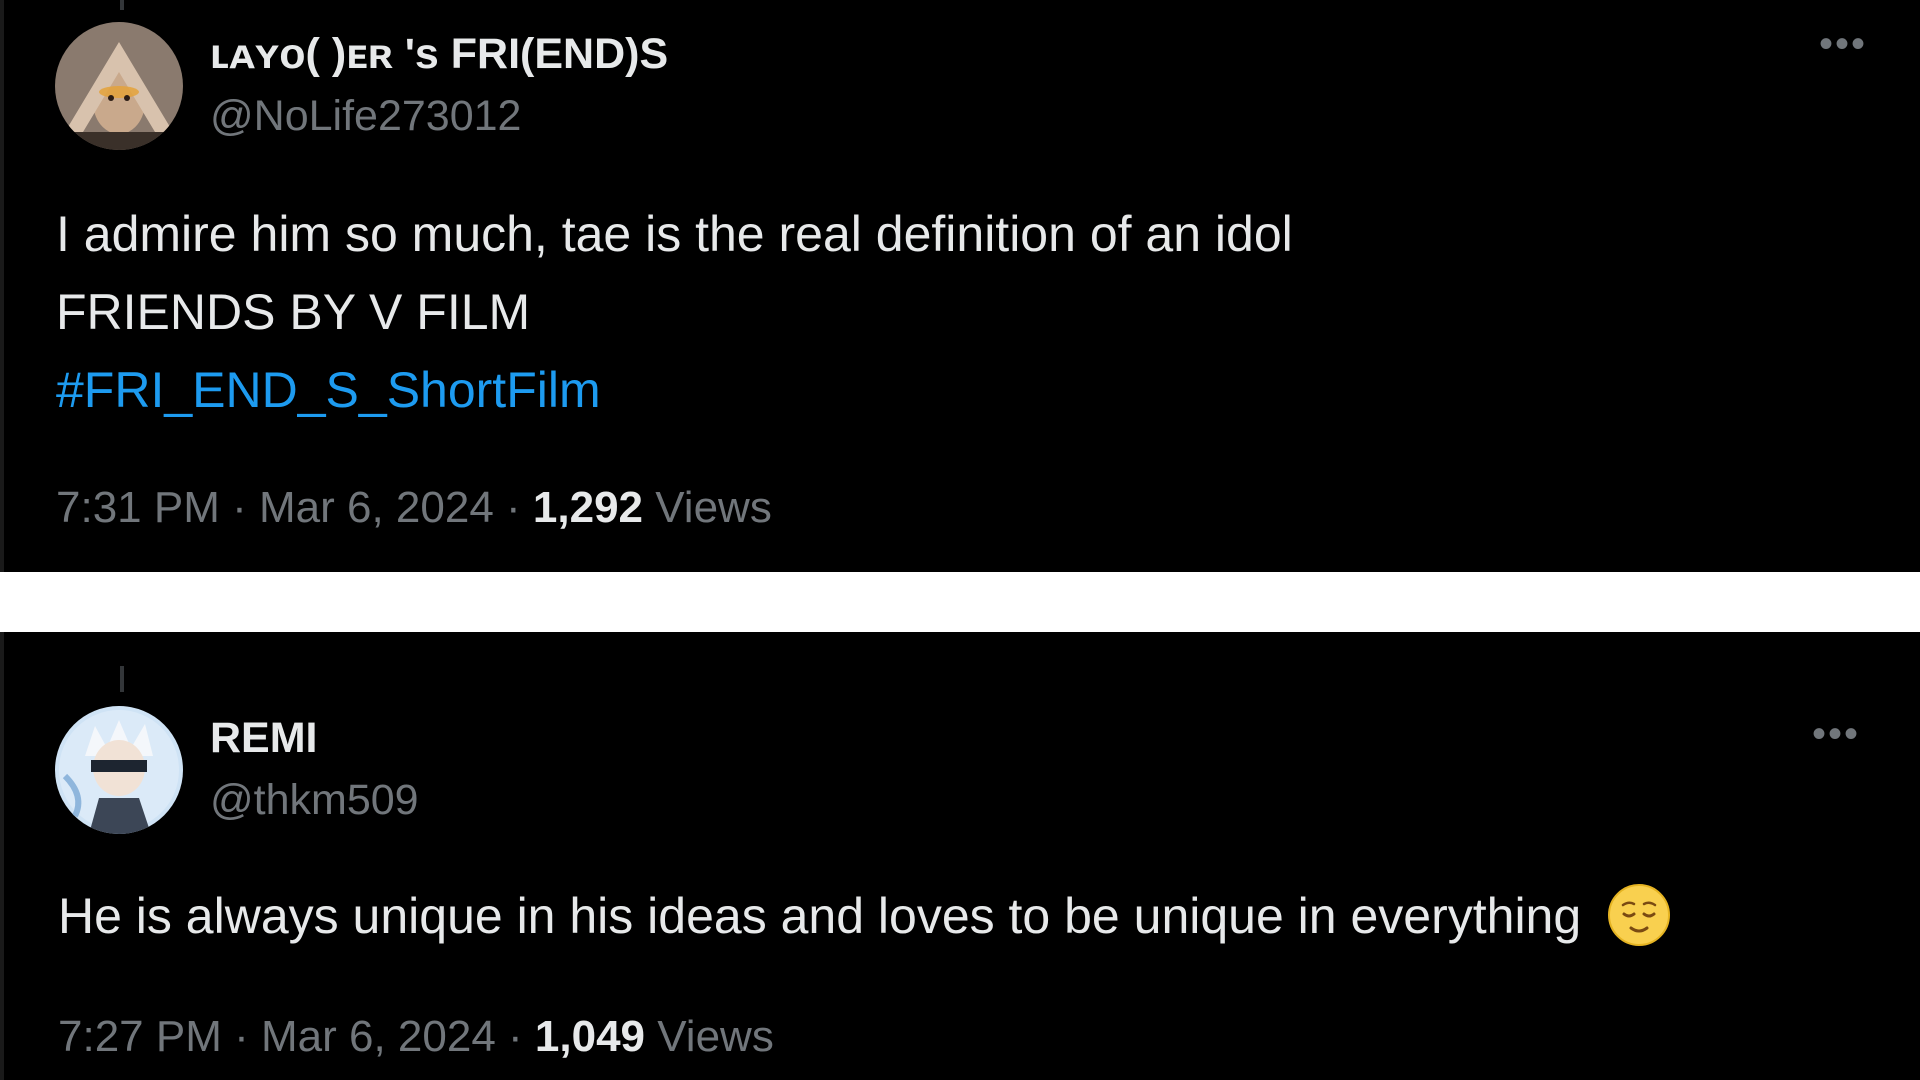  I want to click on display-name: ʟᴀʏᴏ( )ᴇʀ 's FRI(END)S, so click(439, 54).